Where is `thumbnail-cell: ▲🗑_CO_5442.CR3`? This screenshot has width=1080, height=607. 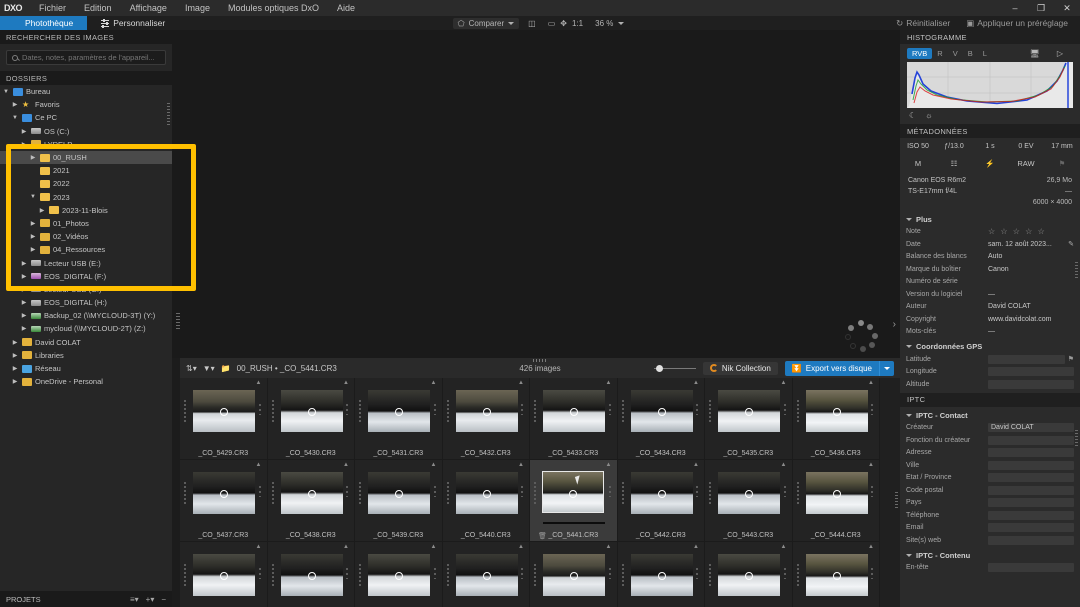
thumbnail-cell: ▲🗑_CO_5442.CR3 is located at coordinates (661, 501).